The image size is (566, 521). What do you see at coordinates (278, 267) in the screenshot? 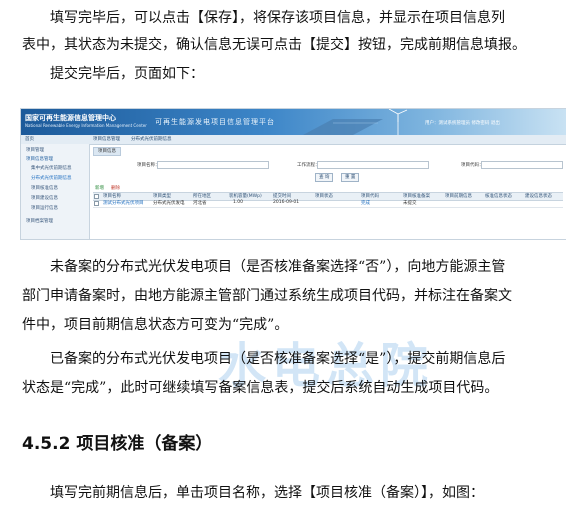
I see `paragraph-line: 未备案的分布式光伏发电项目（是否核准备案选择“否”），向地方能源主管` at bounding box center [278, 267].